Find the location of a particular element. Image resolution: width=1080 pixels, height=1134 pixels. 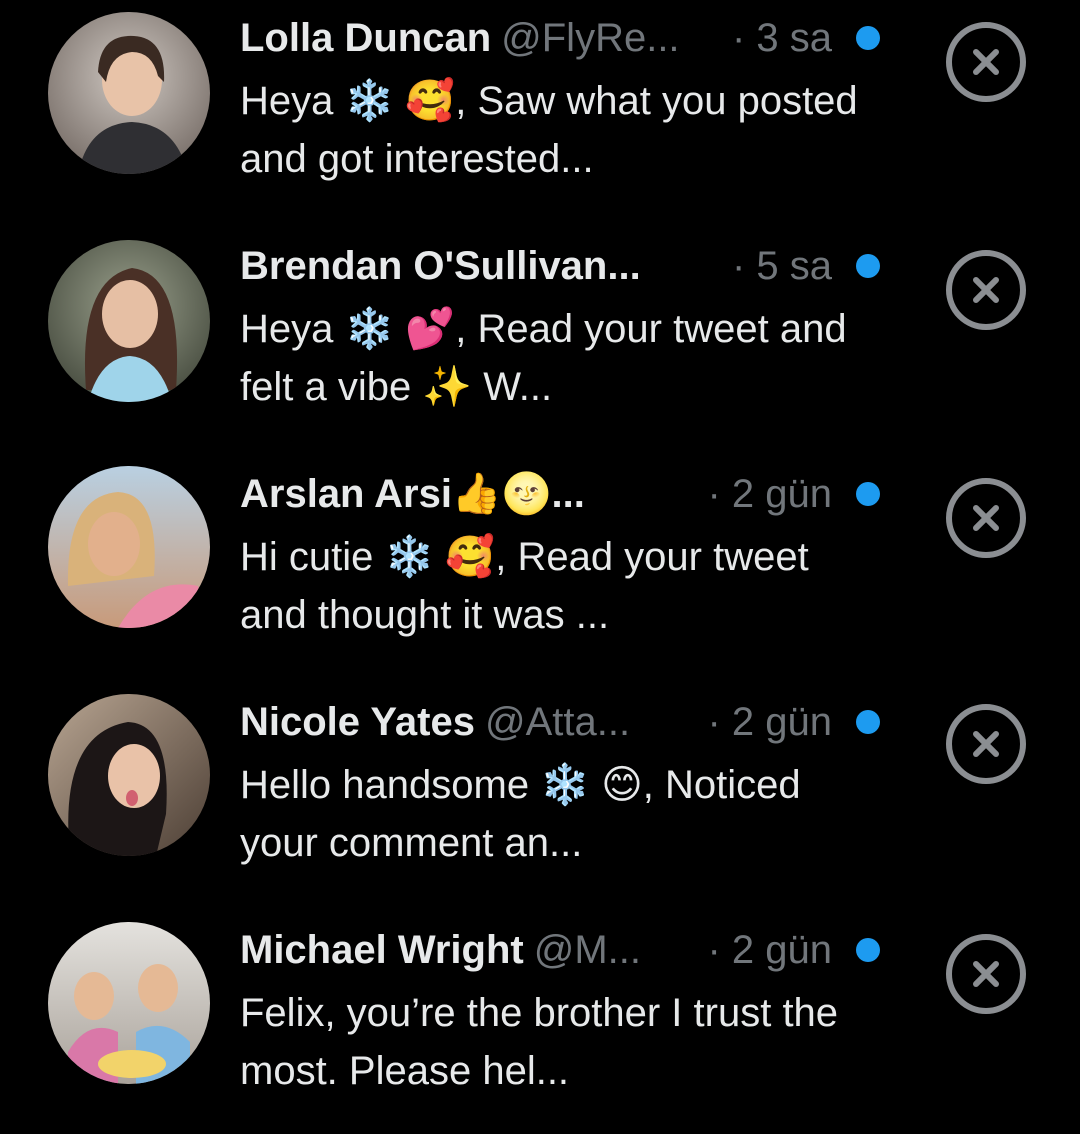

timestamp: · 5 sa is located at coordinates (781, 266).